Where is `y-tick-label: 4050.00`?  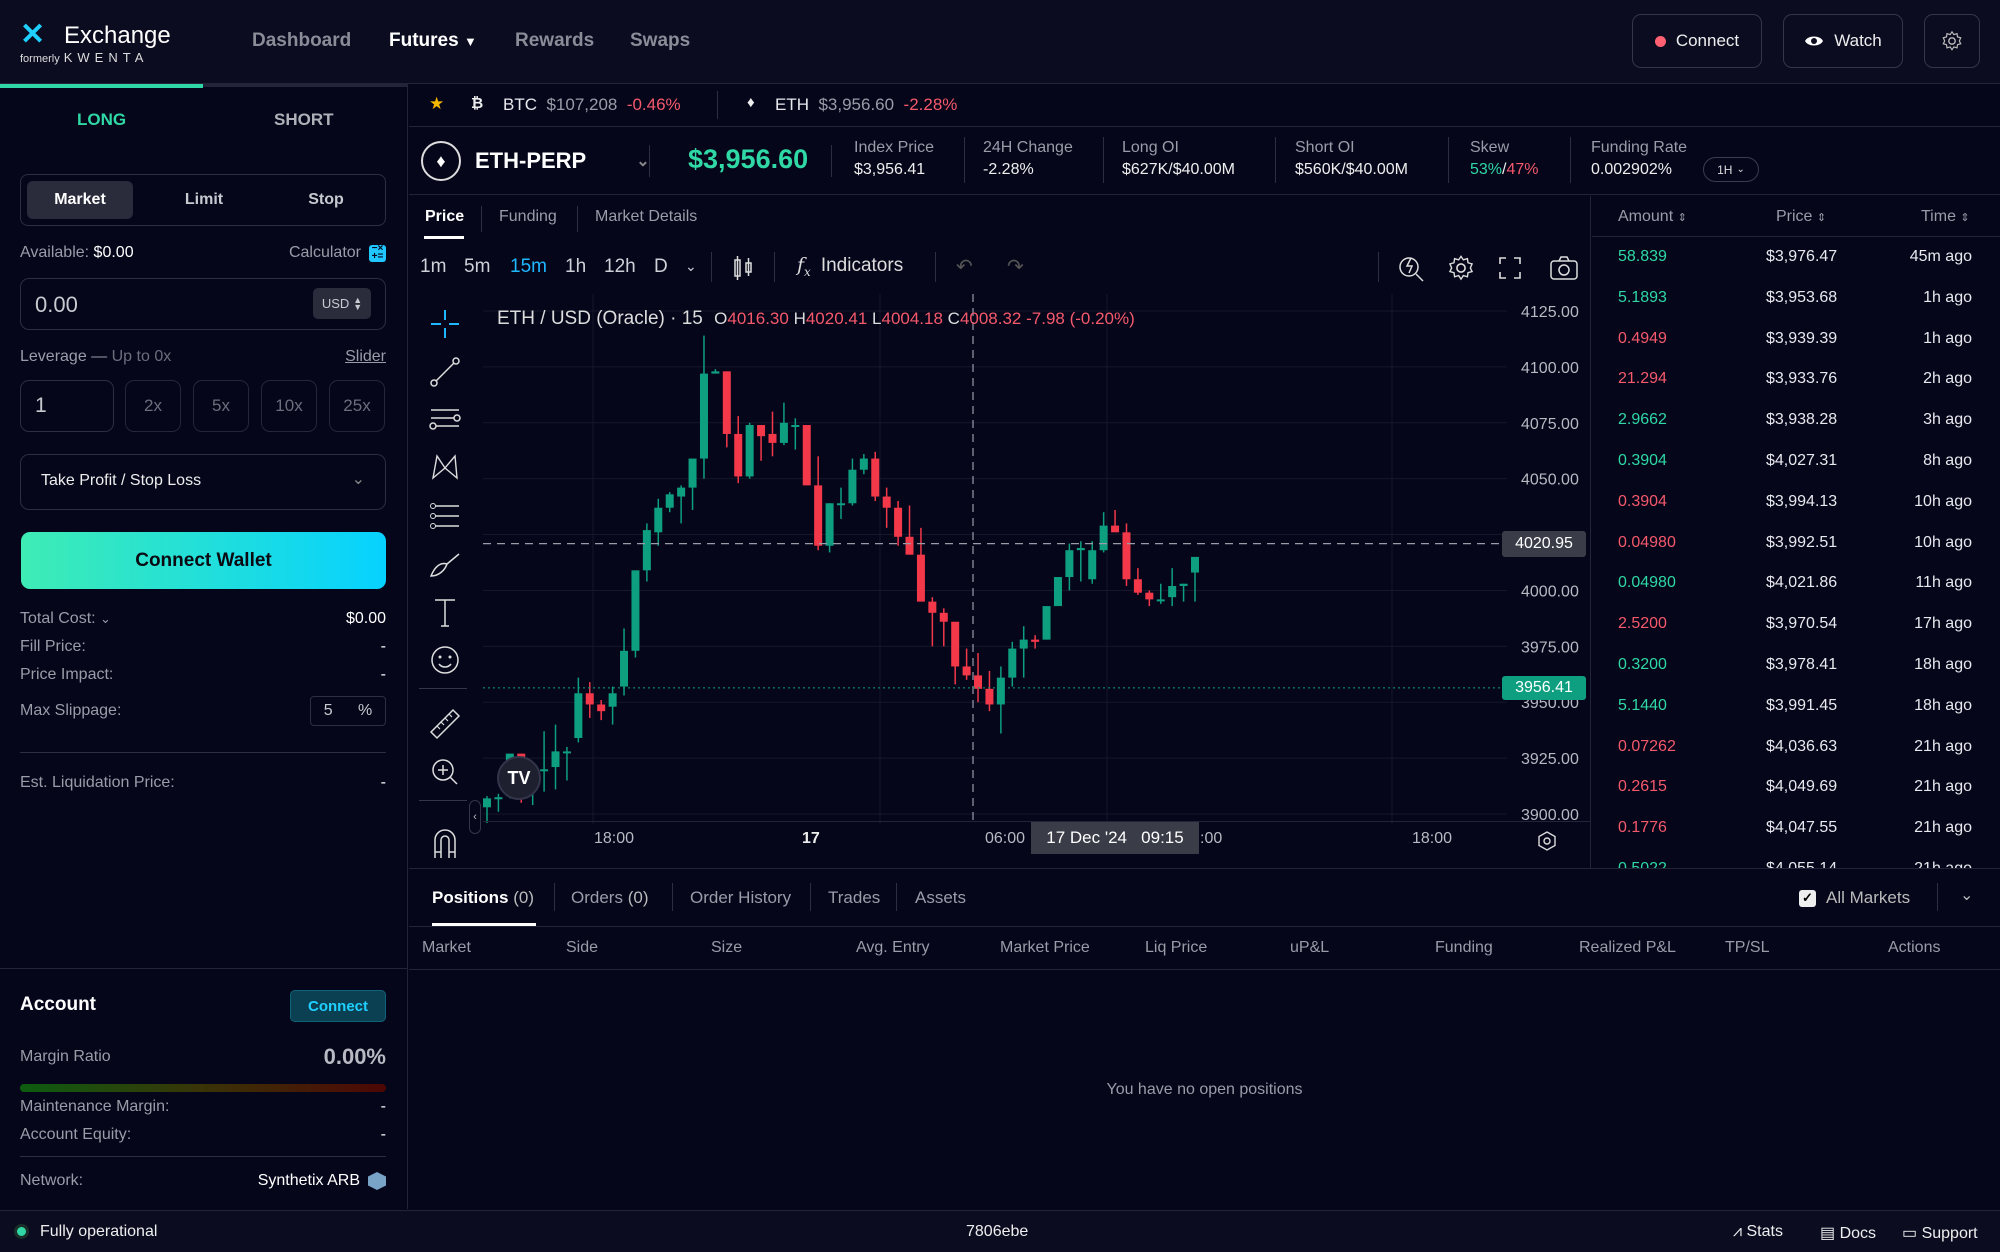 y-tick-label: 4050.00 is located at coordinates (1550, 480).